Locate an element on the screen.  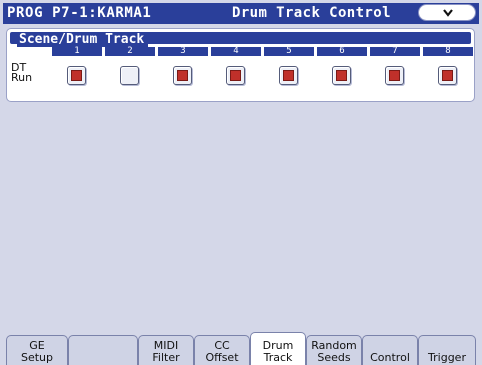
column-number: 7 is located at coordinates (395, 51).